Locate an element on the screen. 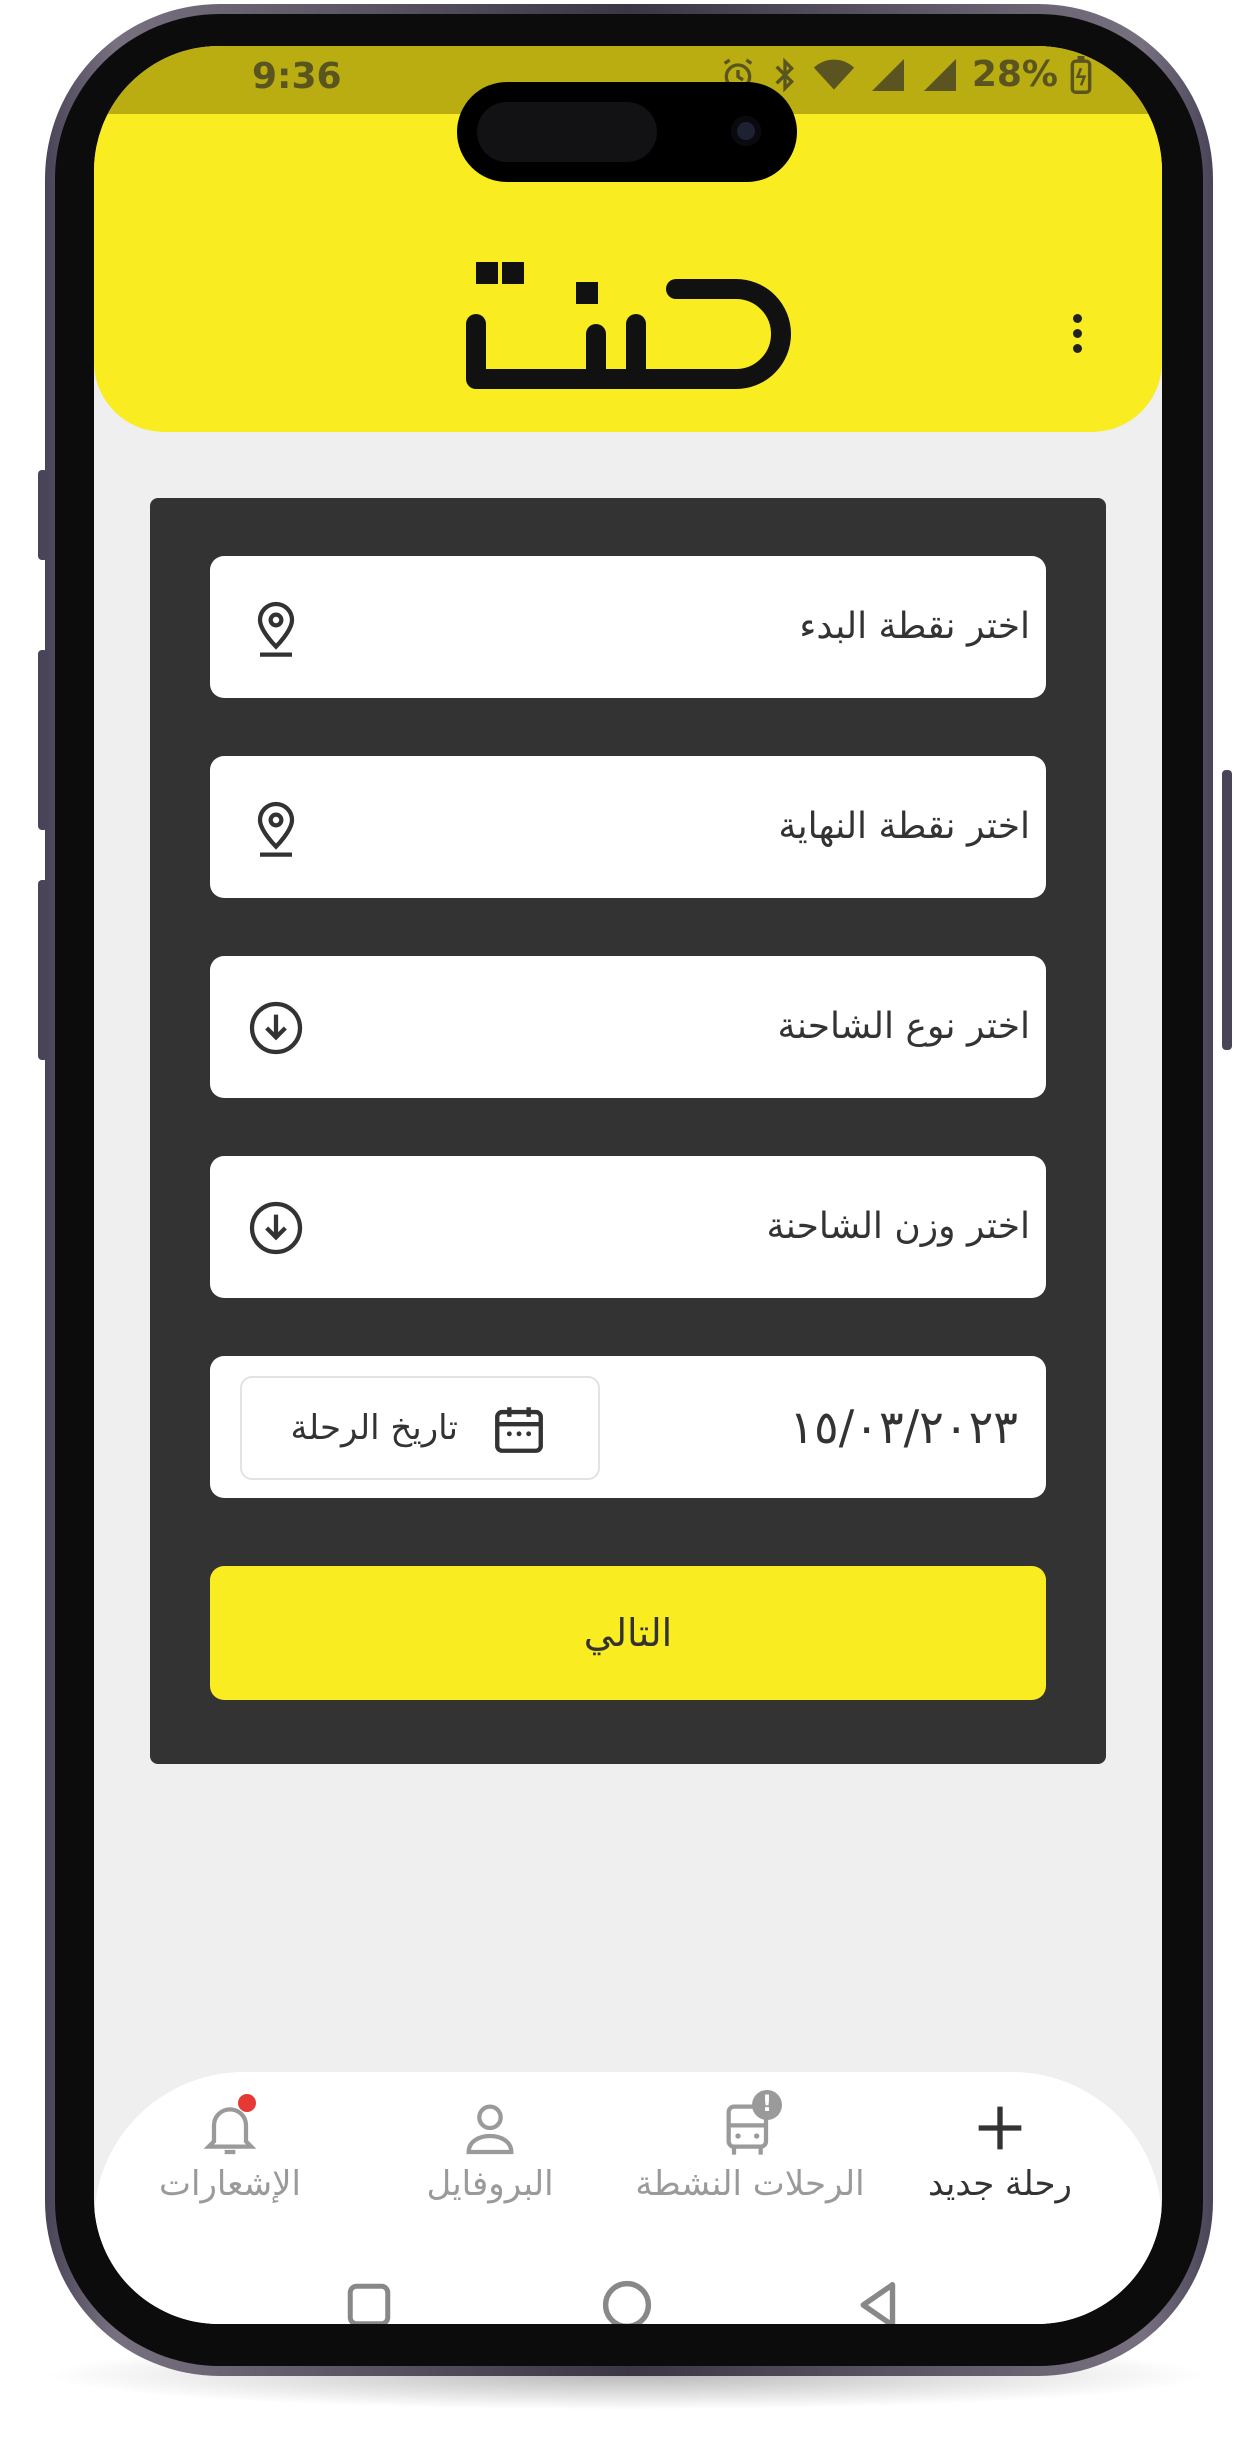 This screenshot has width=1253, height=2464. front-camera is located at coordinates (746, 131).